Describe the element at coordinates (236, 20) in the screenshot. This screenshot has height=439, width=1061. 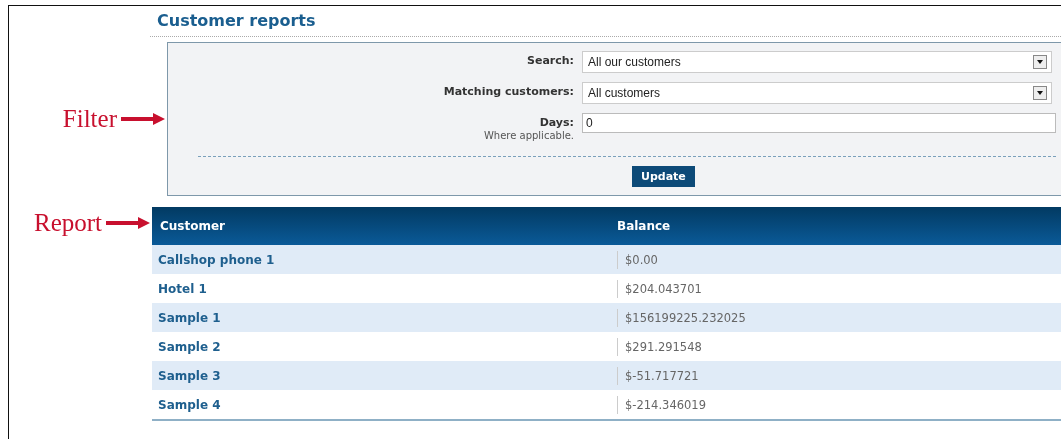
I see `page-title: Customer reports` at that location.